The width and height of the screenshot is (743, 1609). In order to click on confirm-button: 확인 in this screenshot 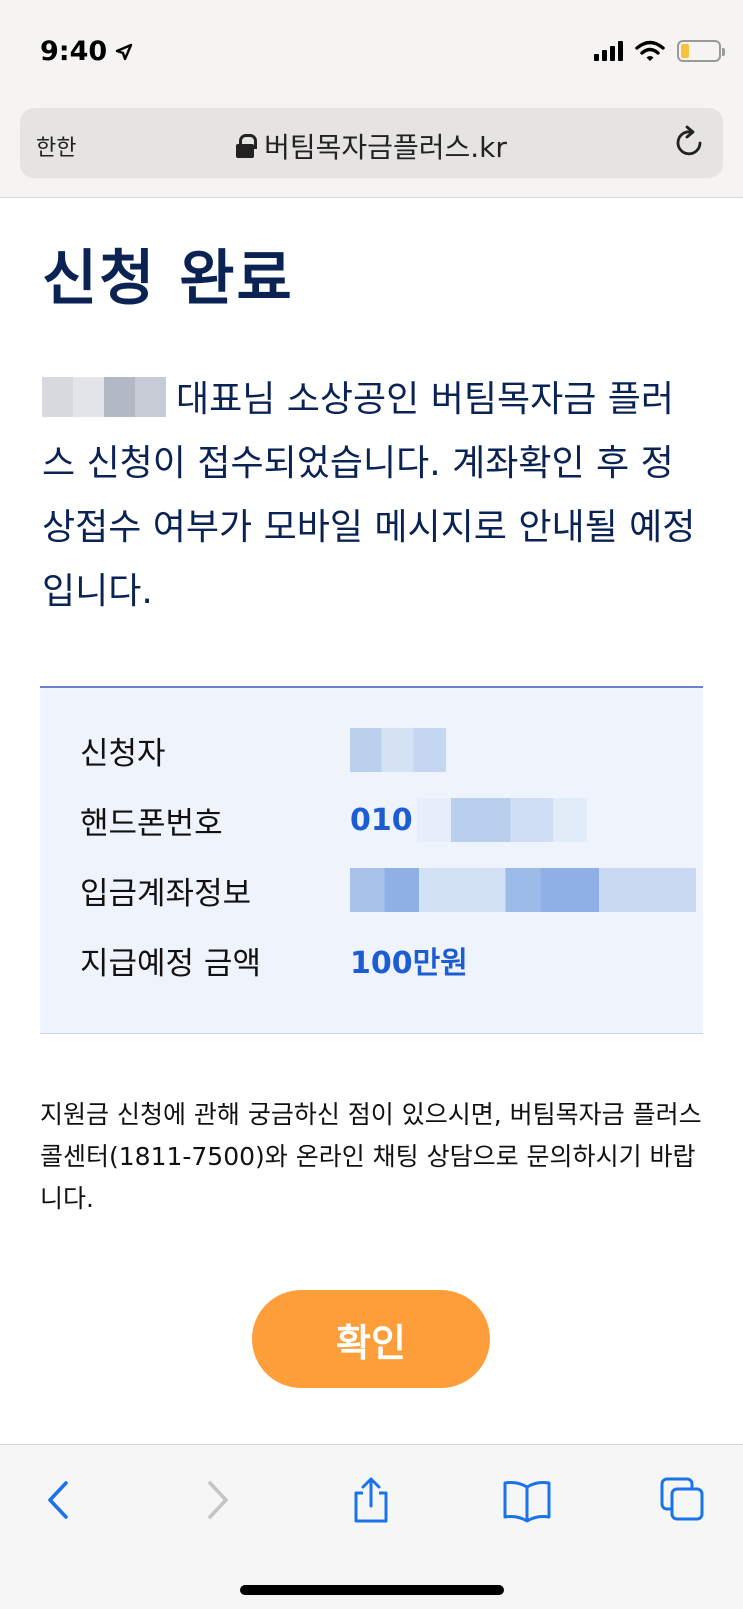, I will do `click(371, 1339)`.